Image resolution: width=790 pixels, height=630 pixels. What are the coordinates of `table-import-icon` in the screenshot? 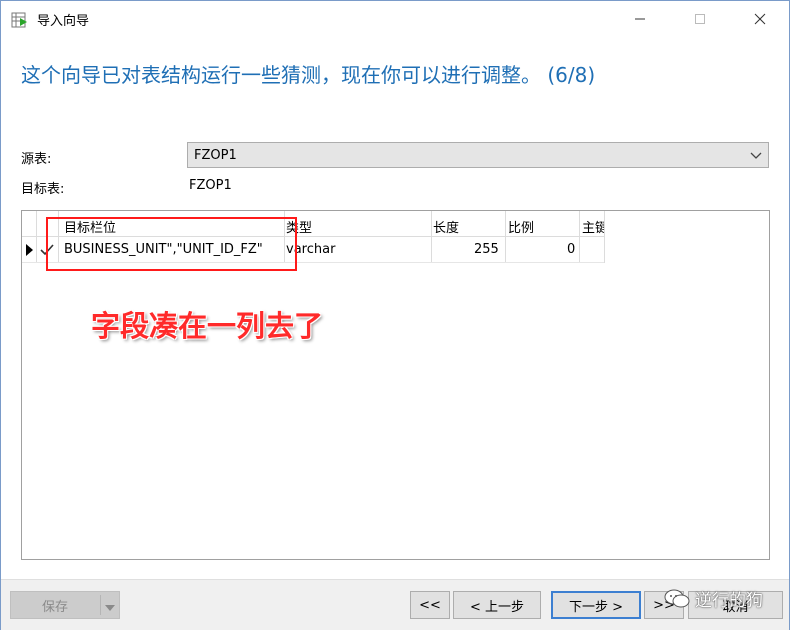 It's located at (20, 20).